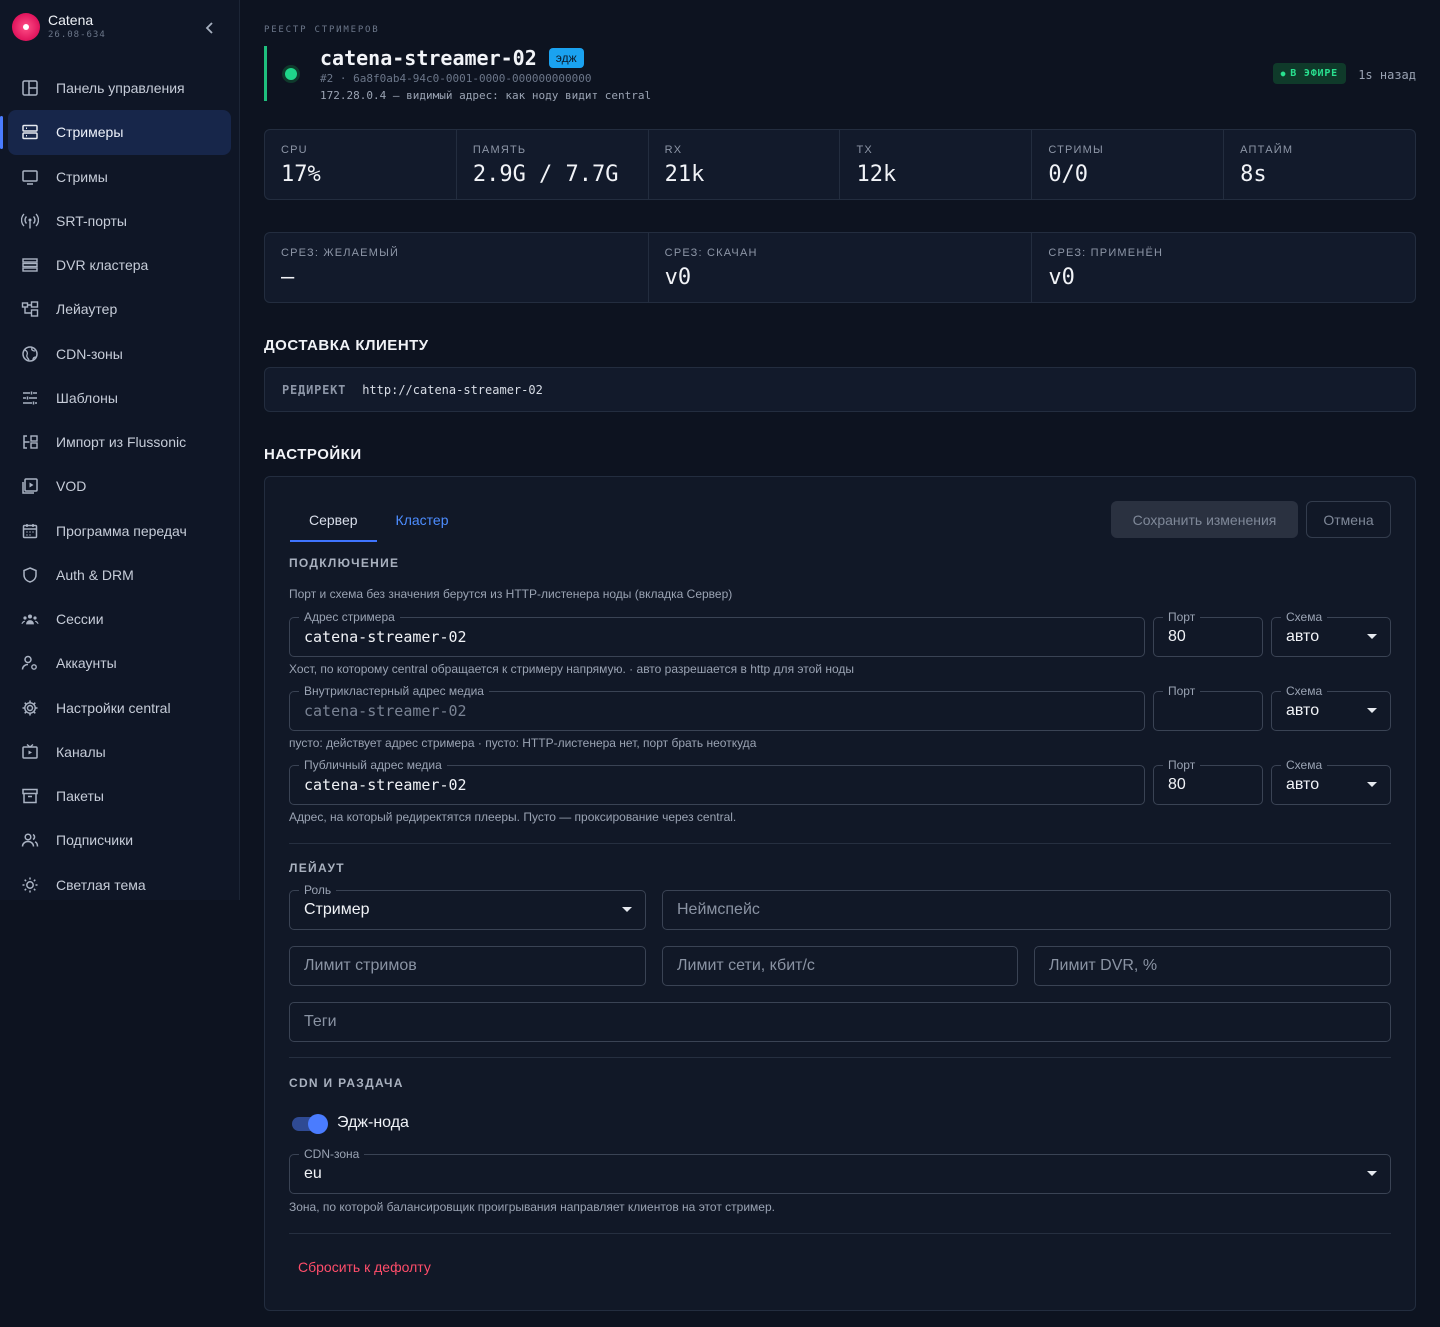 The image size is (1440, 1327). Describe the element at coordinates (840, 966) in the screenshot. I see `network-limit-input: Лимит сети, кбит/с` at that location.